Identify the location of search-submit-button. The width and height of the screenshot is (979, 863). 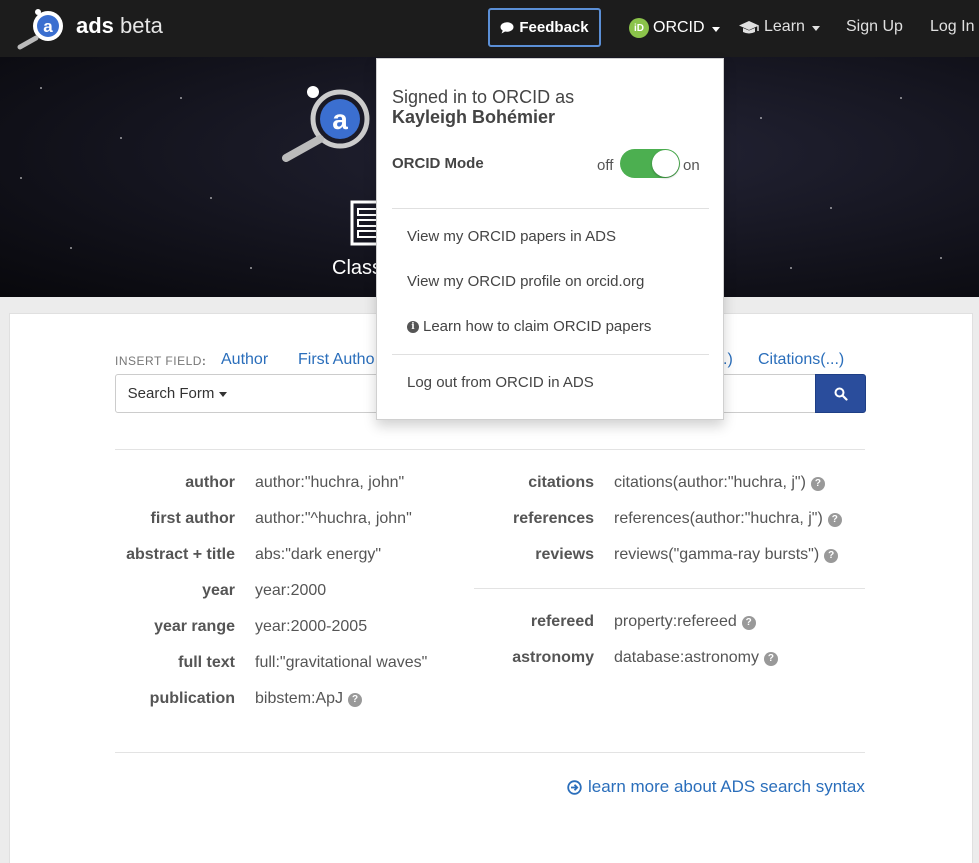
(840, 393).